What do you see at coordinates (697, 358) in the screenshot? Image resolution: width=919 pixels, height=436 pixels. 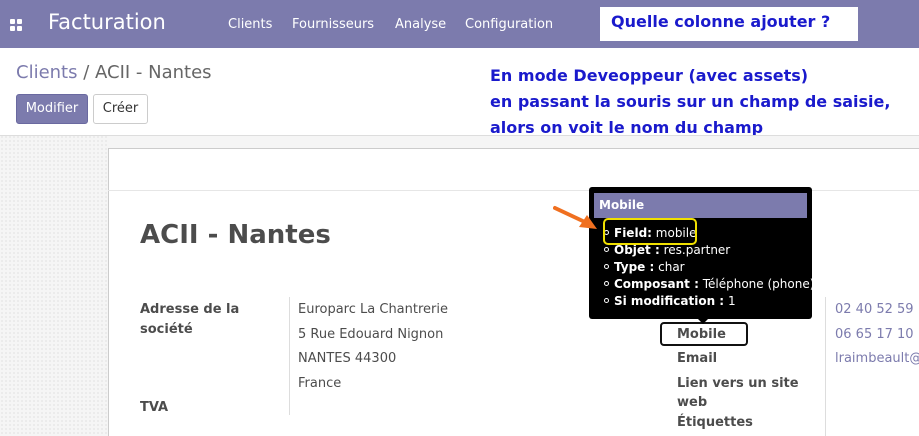 I see `email-label: Email` at bounding box center [697, 358].